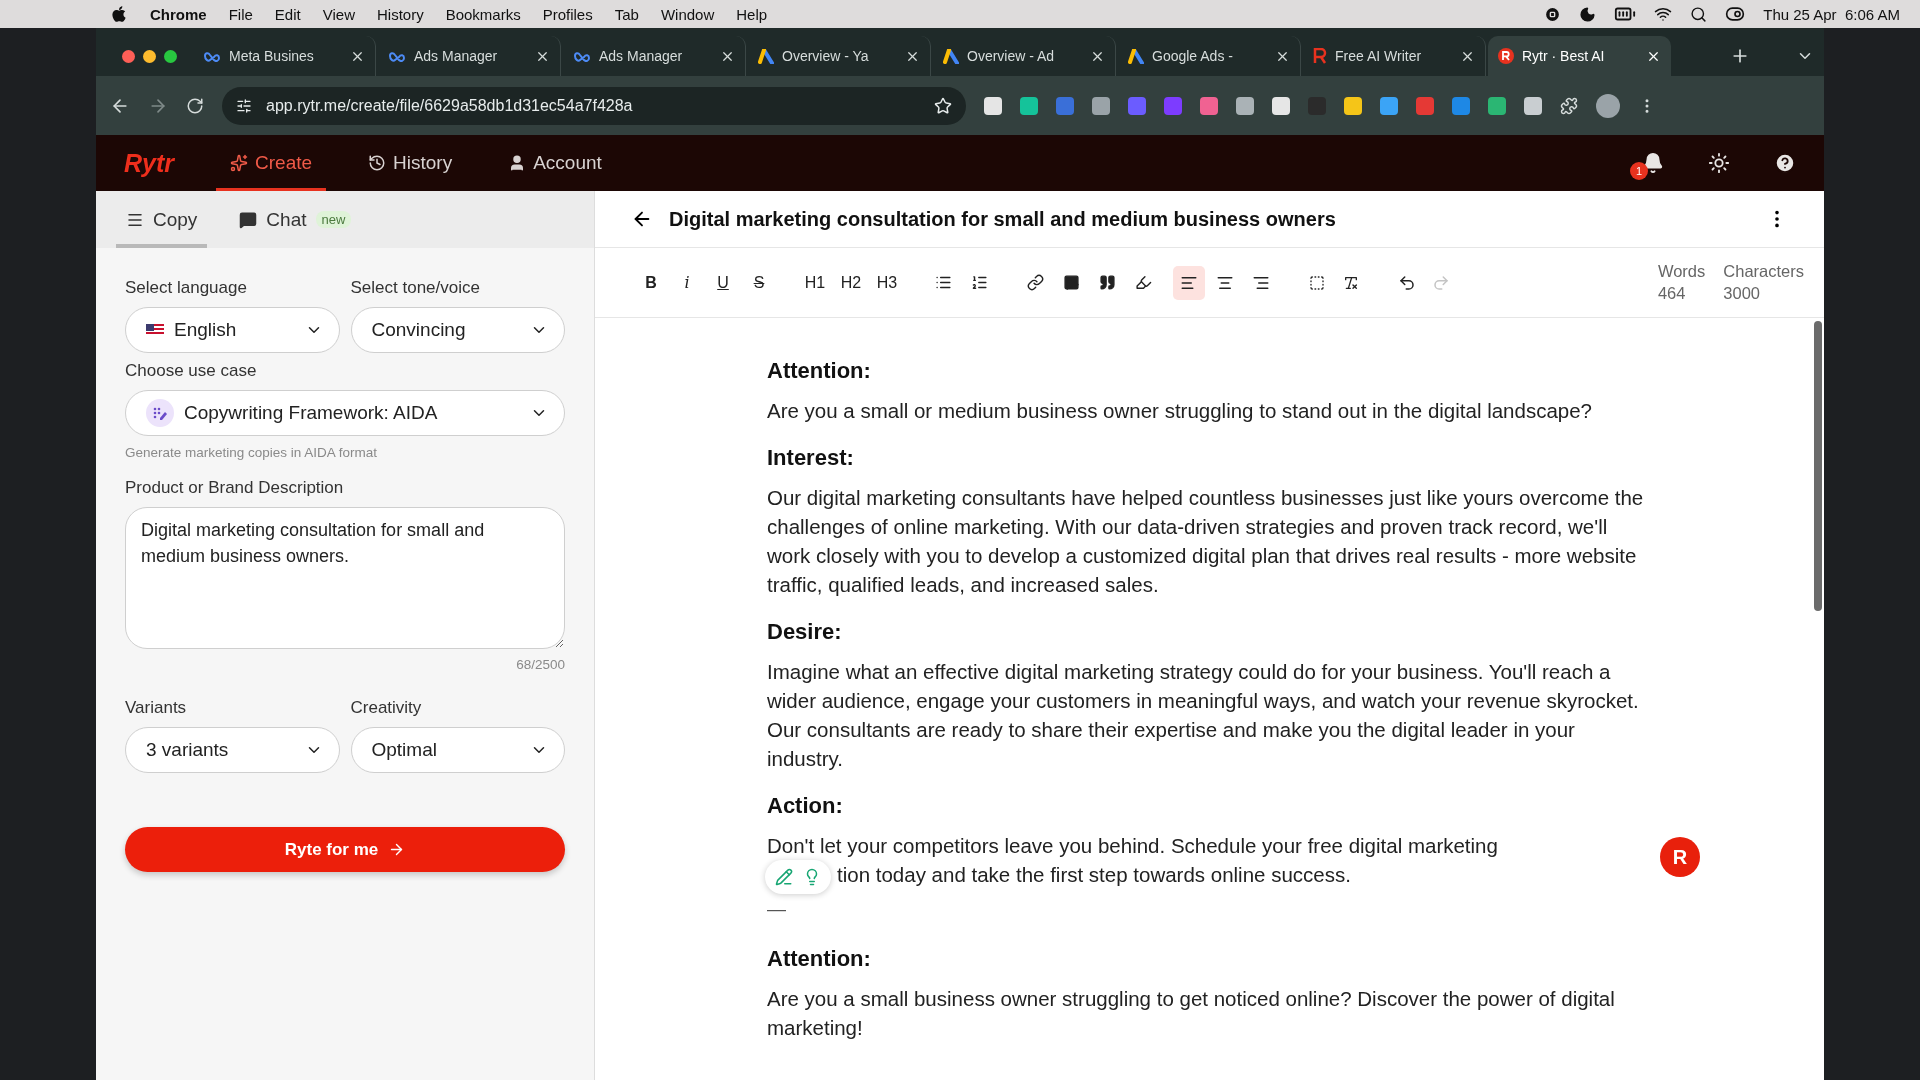  Describe the element at coordinates (1785, 163) in the screenshot. I see `help-icon` at that location.